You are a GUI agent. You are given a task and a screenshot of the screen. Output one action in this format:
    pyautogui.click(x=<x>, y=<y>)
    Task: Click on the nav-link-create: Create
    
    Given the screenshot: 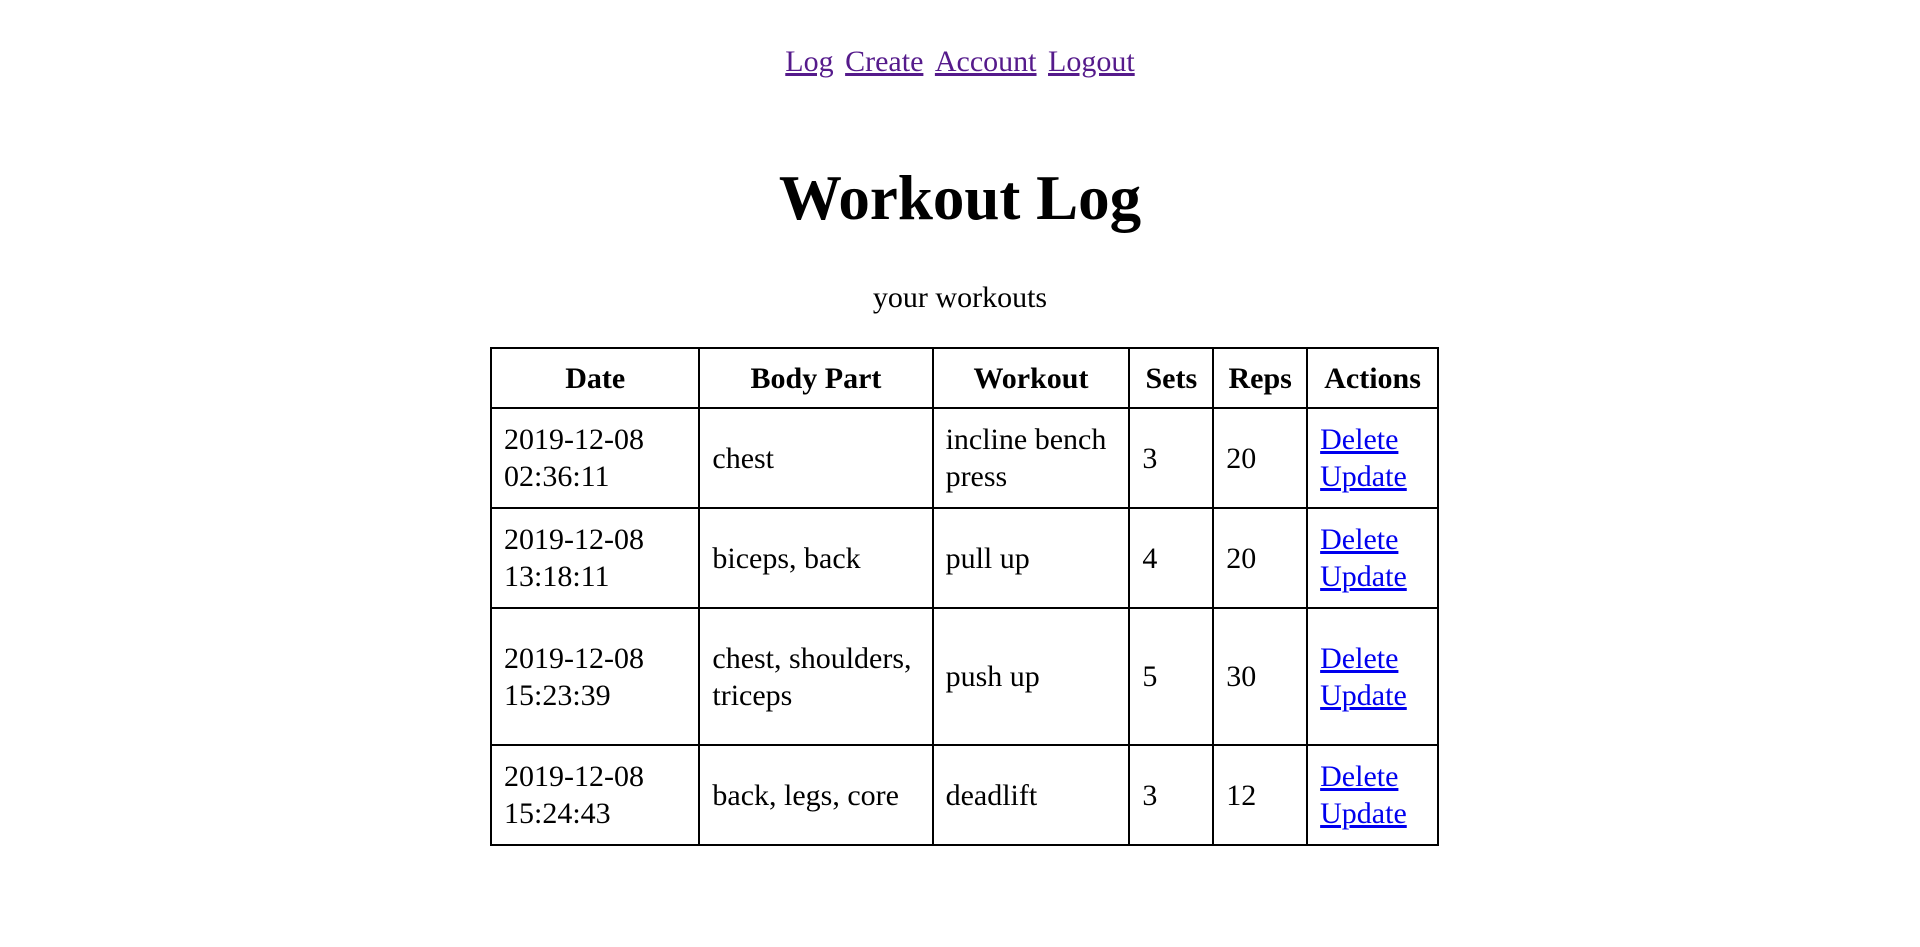 What is the action you would take?
    pyautogui.click(x=884, y=61)
    